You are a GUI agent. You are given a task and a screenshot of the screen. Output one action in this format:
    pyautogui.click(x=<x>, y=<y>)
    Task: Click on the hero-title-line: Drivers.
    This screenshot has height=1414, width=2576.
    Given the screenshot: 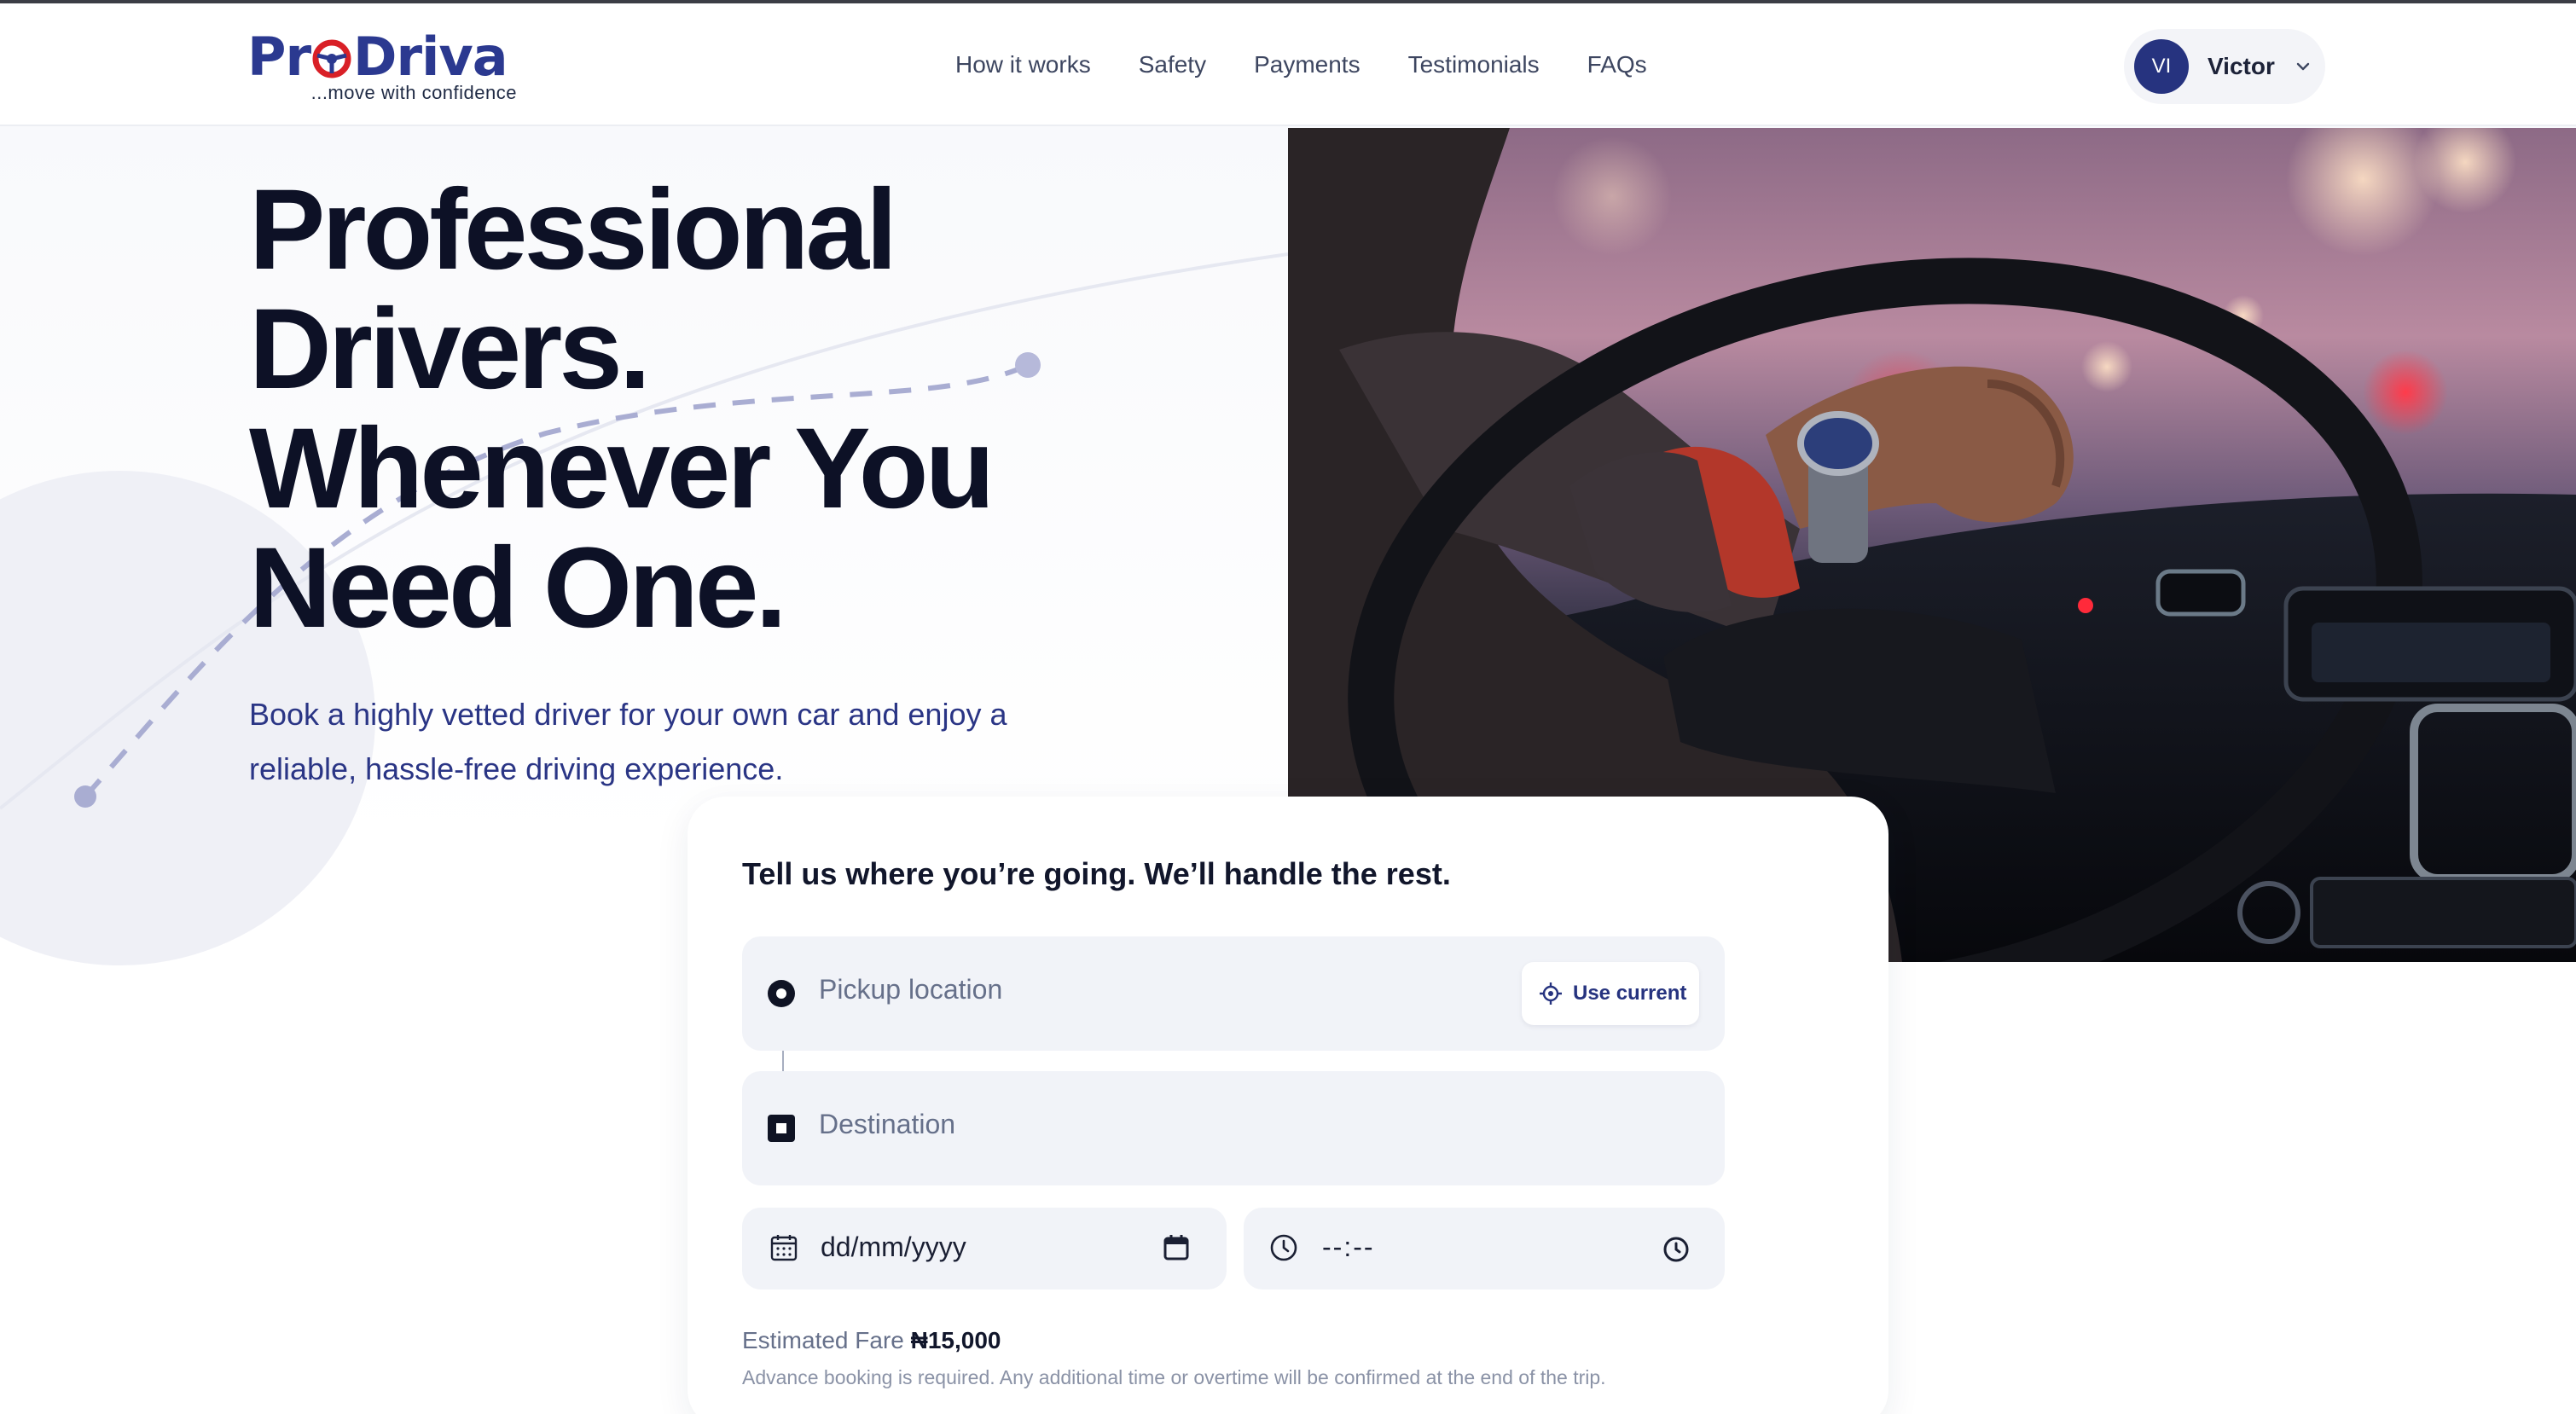 What is the action you would take?
    pyautogui.click(x=450, y=349)
    